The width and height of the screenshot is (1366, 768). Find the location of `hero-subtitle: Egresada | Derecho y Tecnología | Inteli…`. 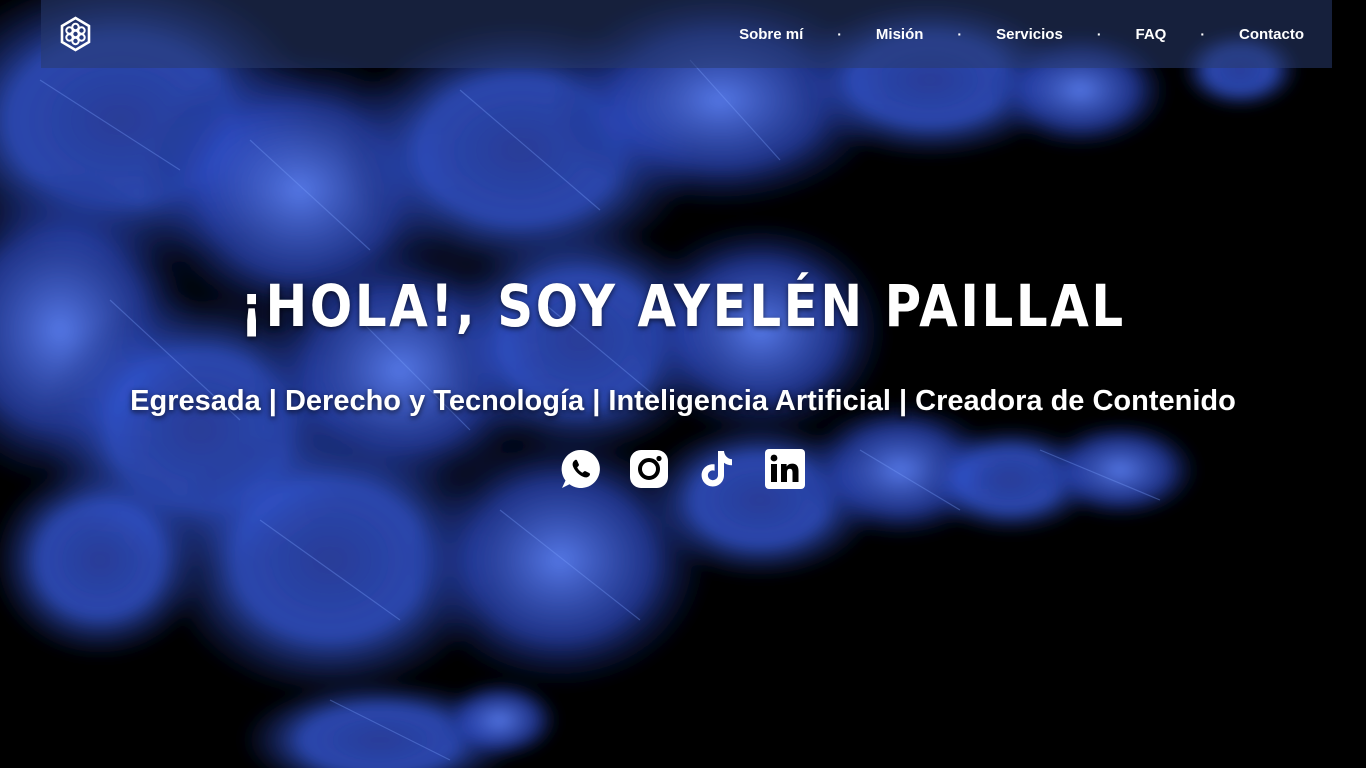

hero-subtitle: Egresada | Derecho y Tecnología | Inteli… is located at coordinates (683, 401).